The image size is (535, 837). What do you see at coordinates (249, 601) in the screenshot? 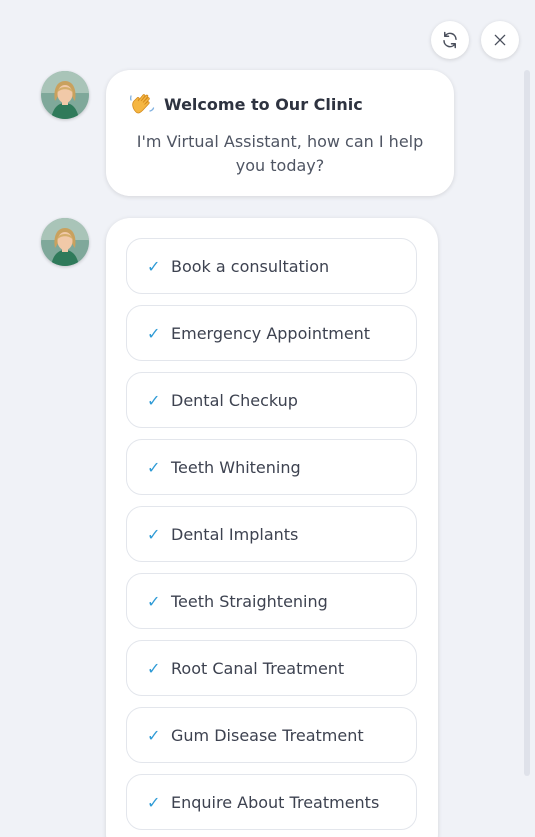
I see `option-label: Teeth Straightening` at bounding box center [249, 601].